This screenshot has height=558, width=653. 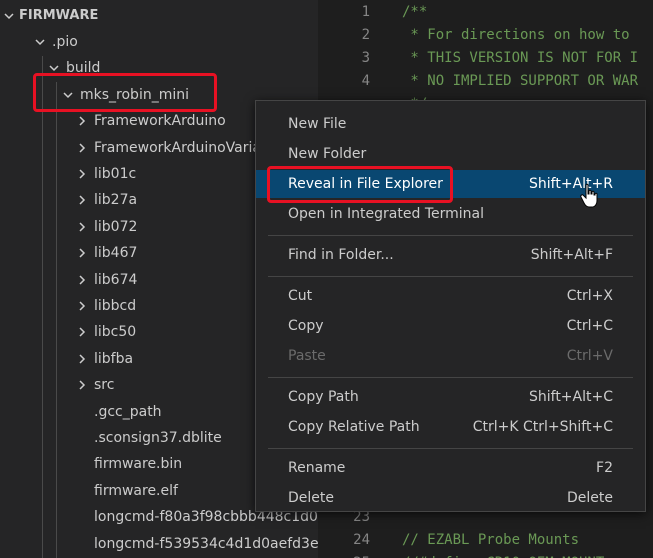 I want to click on menu-item-shortcut: Ctrl+C, so click(x=589, y=326).